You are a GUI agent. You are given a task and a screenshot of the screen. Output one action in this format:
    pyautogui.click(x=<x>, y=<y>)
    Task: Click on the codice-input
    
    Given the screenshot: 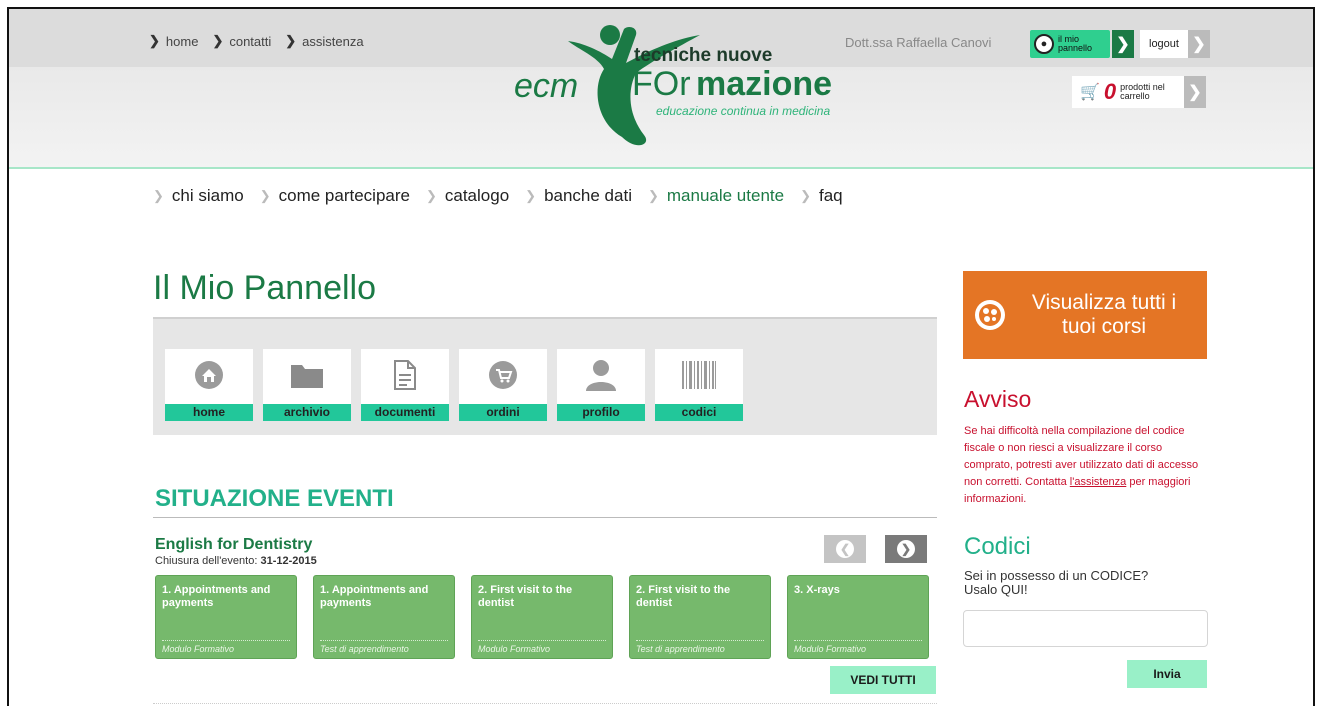 What is the action you would take?
    pyautogui.click(x=1085, y=628)
    